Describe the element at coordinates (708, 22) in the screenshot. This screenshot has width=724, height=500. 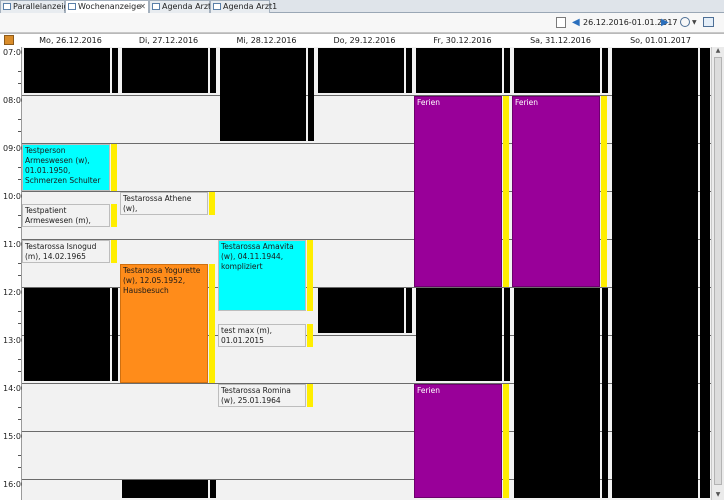
I see `refresh-icon` at that location.